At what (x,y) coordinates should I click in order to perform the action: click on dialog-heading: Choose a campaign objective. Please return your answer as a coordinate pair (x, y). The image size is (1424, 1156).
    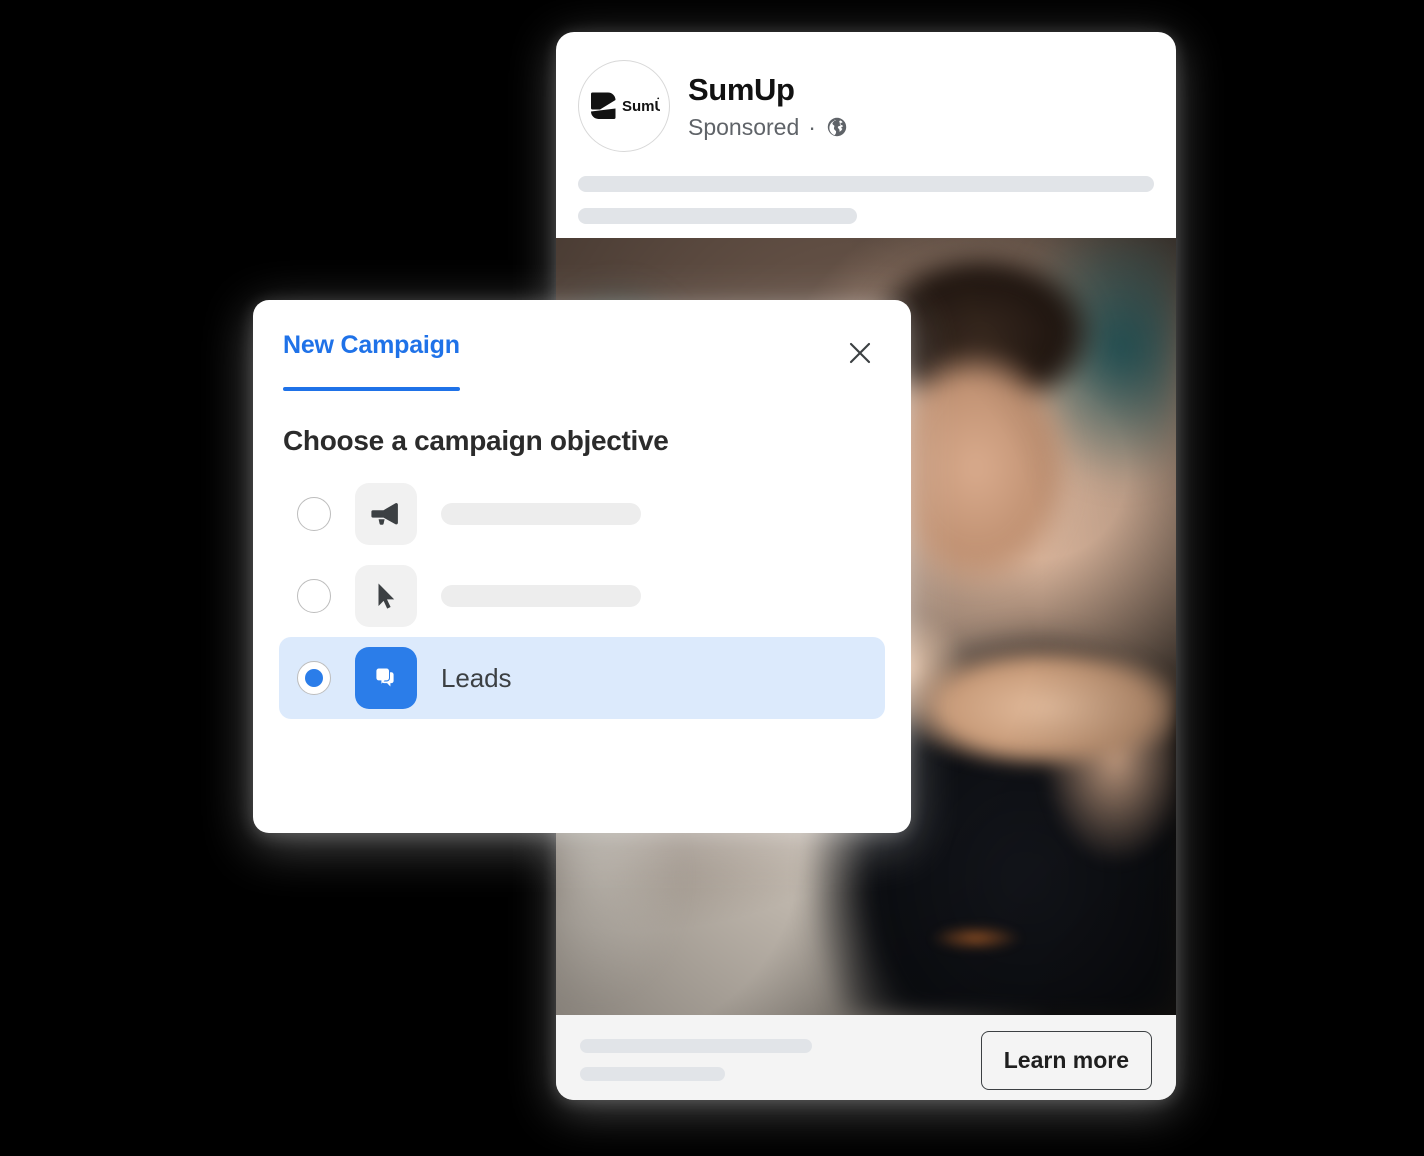
    Looking at the image, I should click on (476, 440).